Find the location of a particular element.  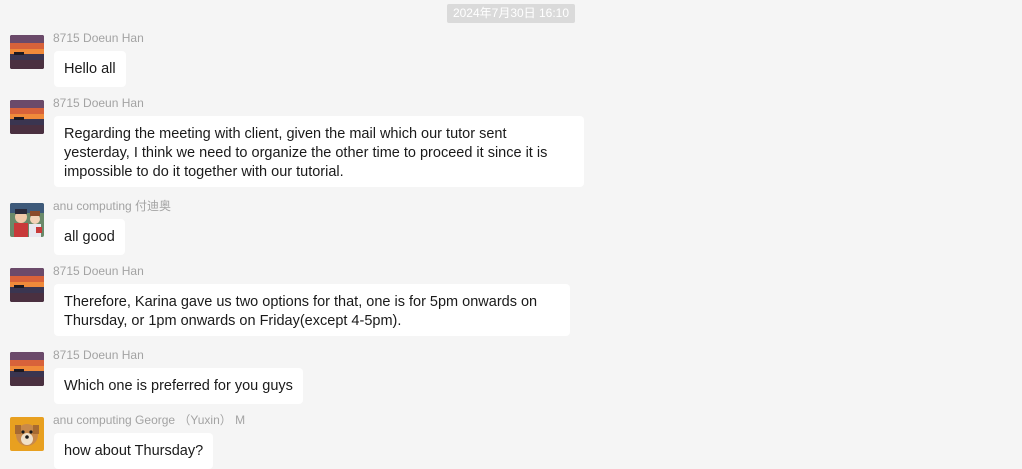

anime-avatar is located at coordinates (27, 220).